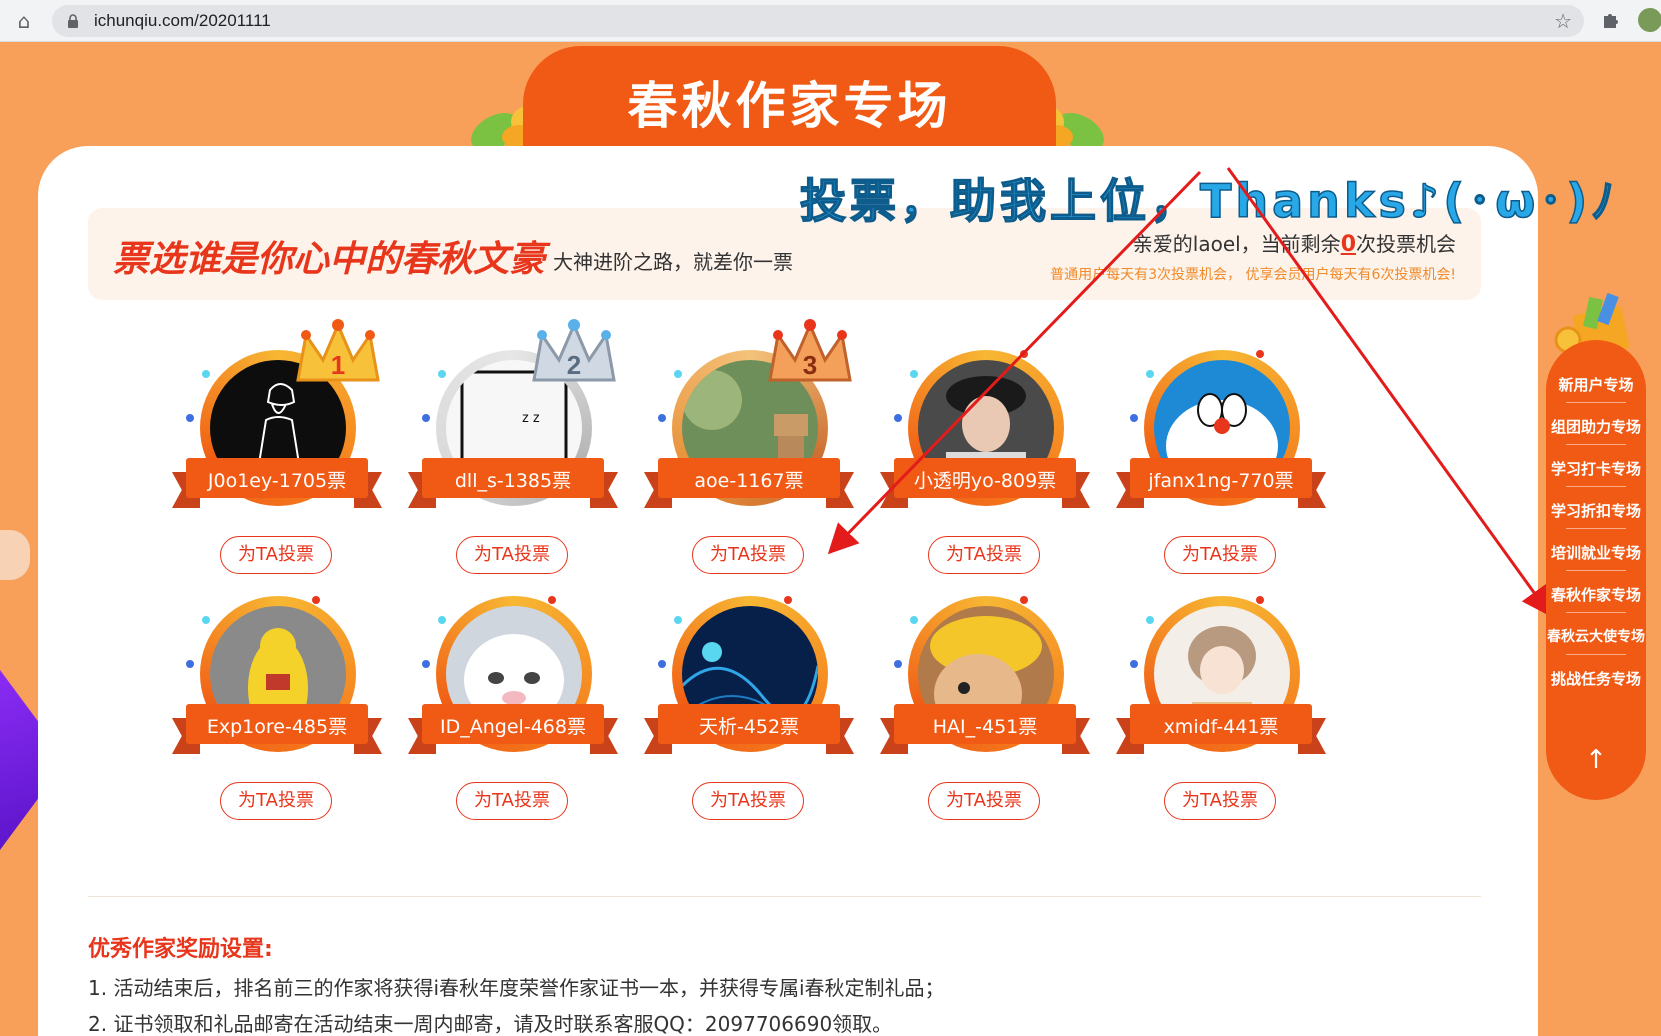 The width and height of the screenshot is (1661, 1036). I want to click on ribbon-body: J0o1ey-1705票, so click(277, 478).